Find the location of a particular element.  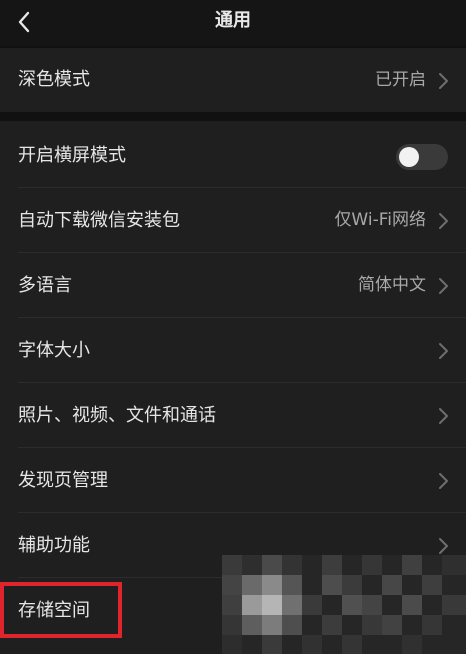

landscape-mode-toggle is located at coordinates (422, 157).